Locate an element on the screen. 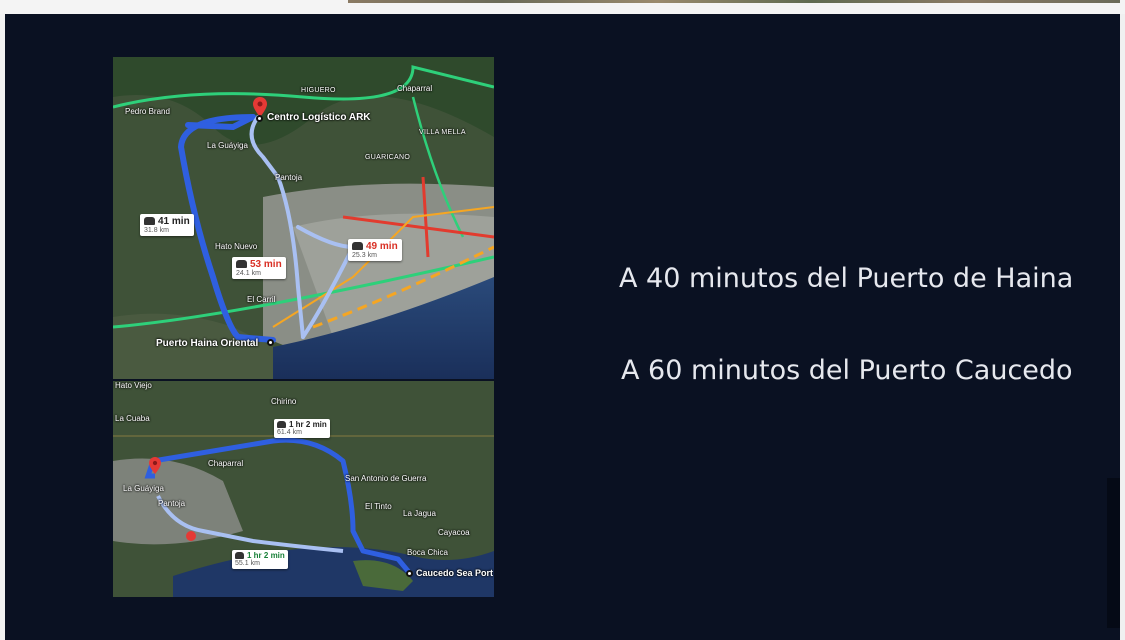  place-la-guayiga-b: La Guáyiga is located at coordinates (143, 488).